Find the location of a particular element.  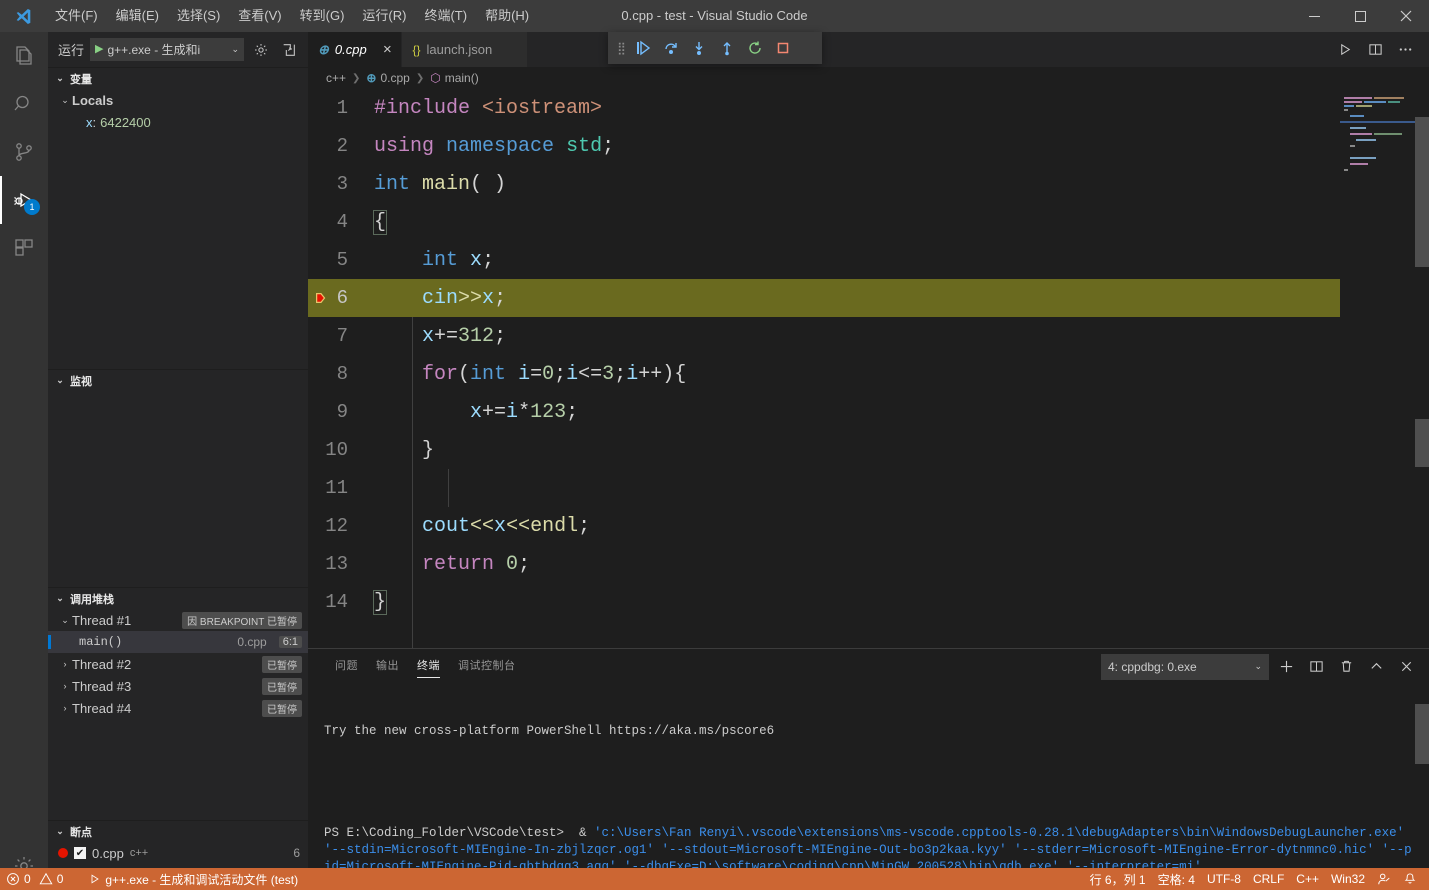

debug-step-out-button is located at coordinates (727, 48).